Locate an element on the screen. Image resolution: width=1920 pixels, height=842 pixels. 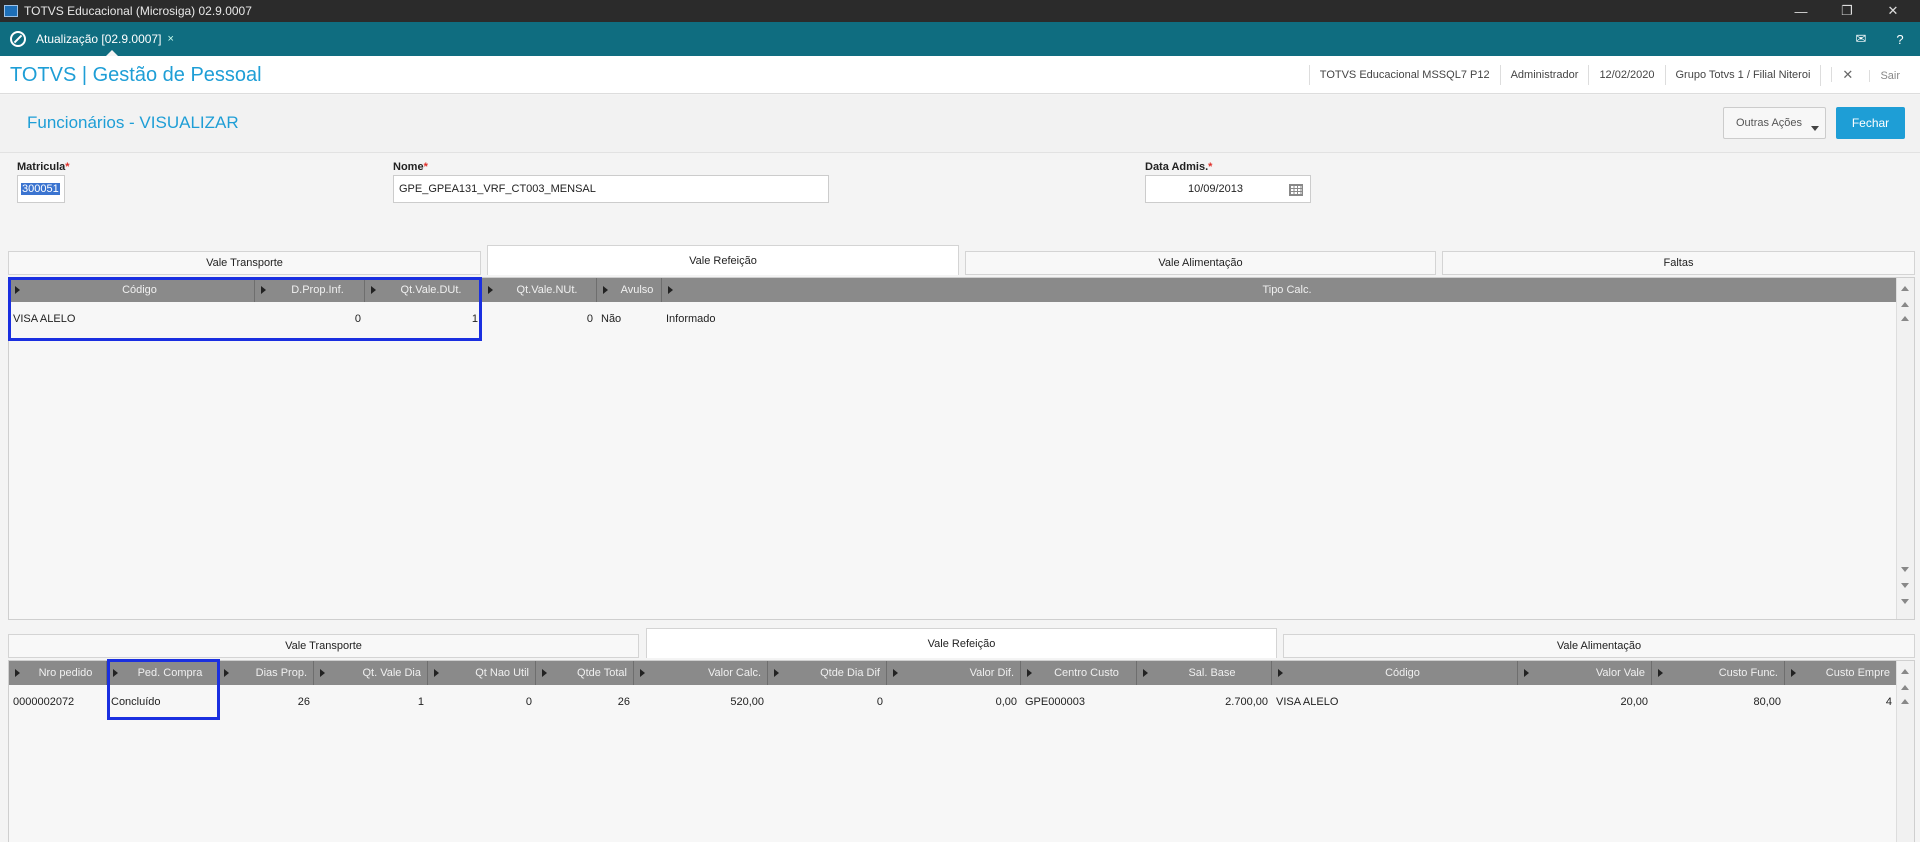
cell-valor-vale: 20,00 is located at coordinates (1634, 702).